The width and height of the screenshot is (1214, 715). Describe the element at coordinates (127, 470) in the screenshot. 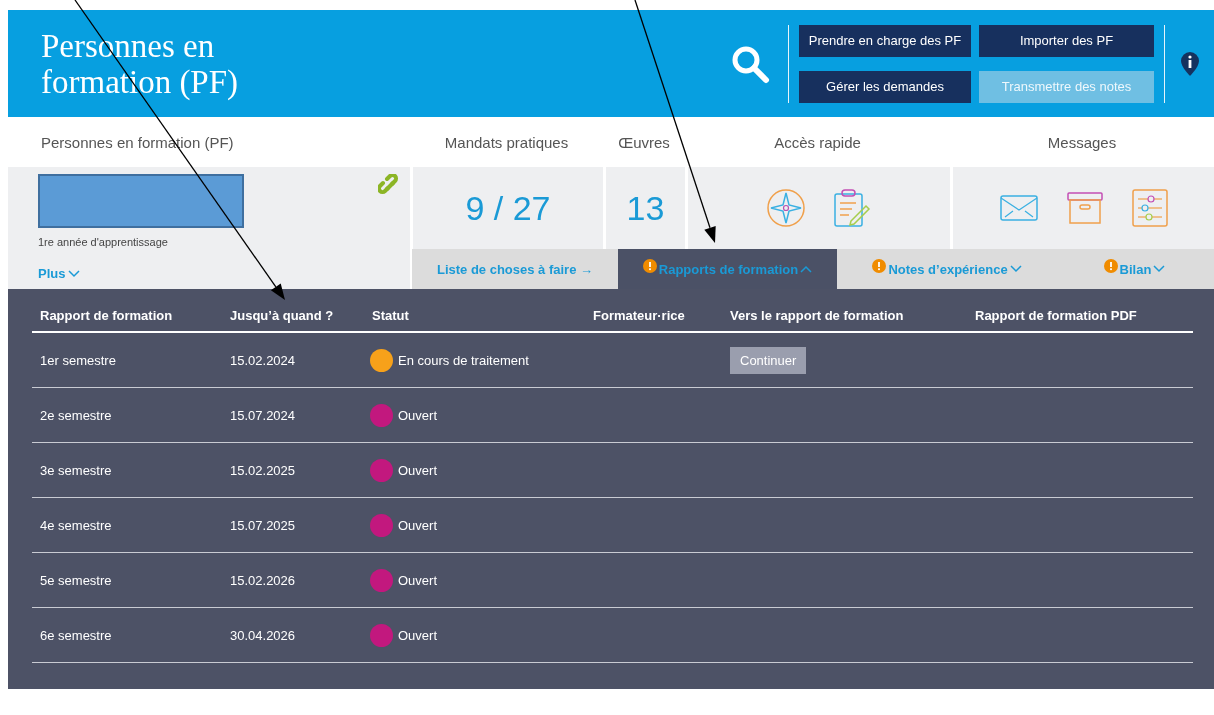

I see `table-cell: 3e semestre` at that location.